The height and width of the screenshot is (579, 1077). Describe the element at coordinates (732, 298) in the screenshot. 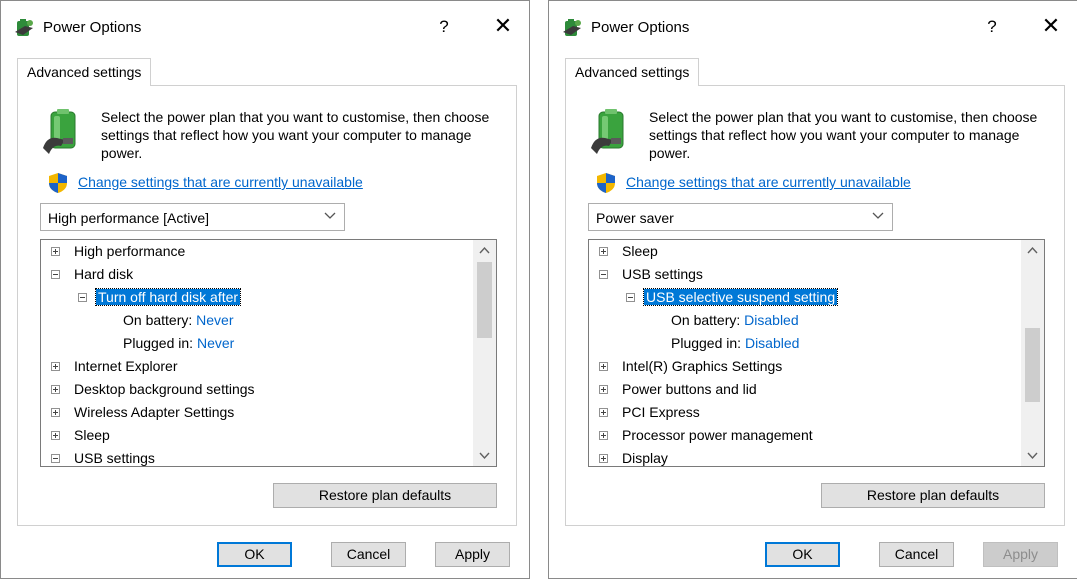

I see `tree-item-usb-selective-suspend: USB selective suspend setting` at that location.